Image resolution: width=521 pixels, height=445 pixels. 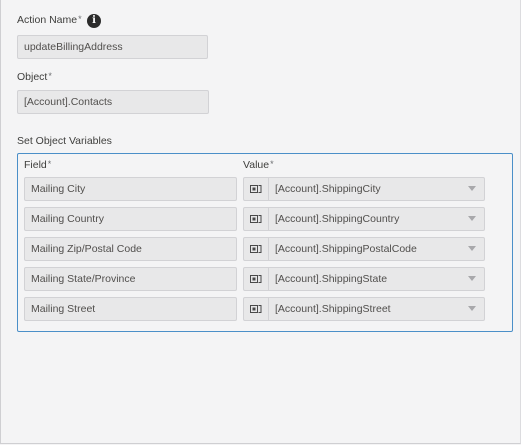 I want to click on value-column-header: Value*, so click(x=258, y=165).